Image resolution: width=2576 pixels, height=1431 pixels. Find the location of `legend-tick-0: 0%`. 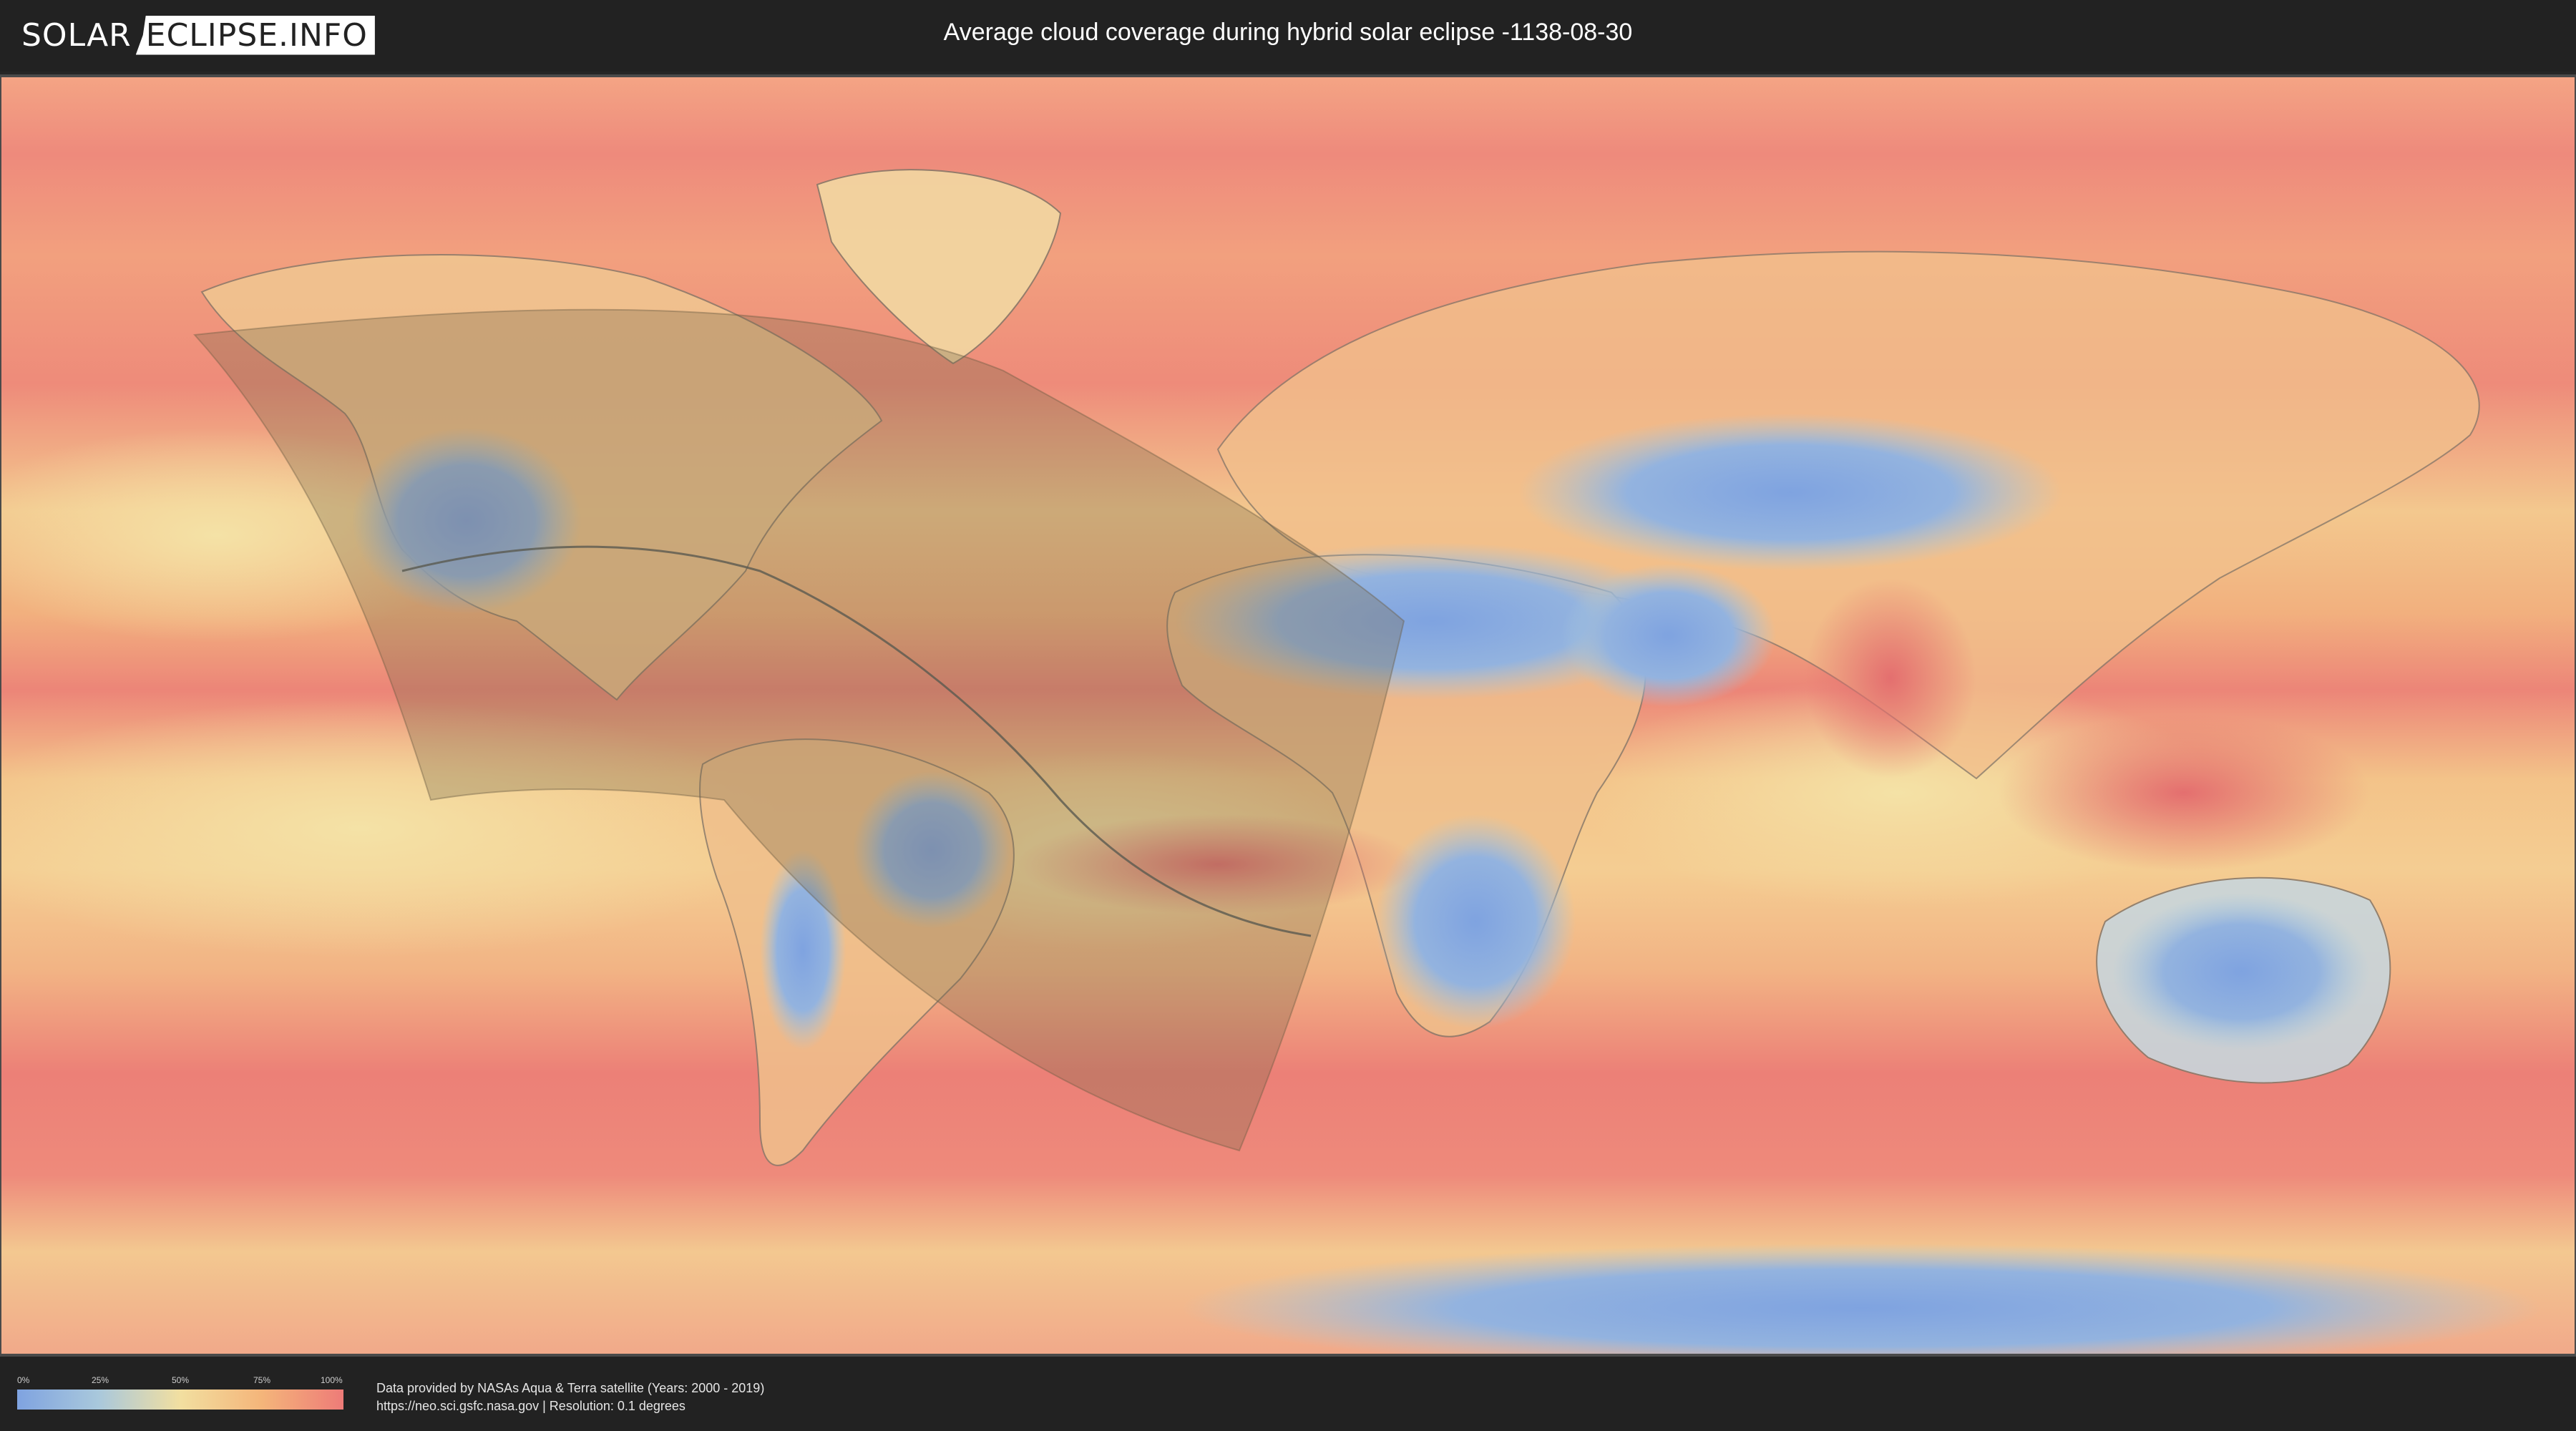

legend-tick-0: 0% is located at coordinates (23, 1380).